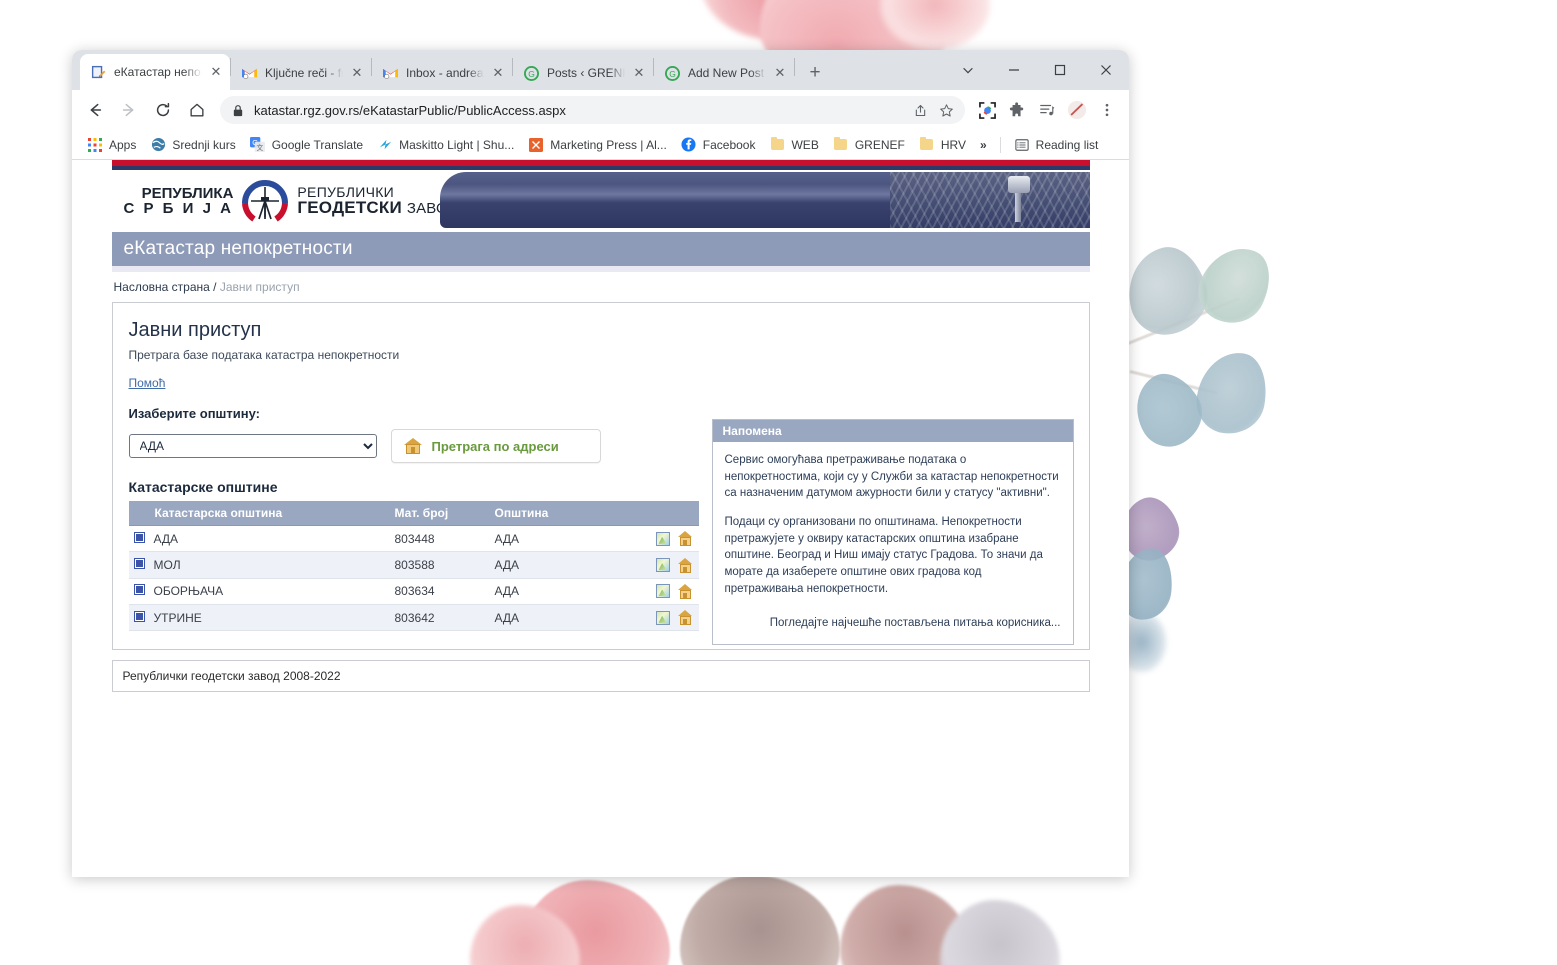 This screenshot has height=965, width=1557. I want to click on logo-srbija: С Р Б И Ј А, so click(178, 208).